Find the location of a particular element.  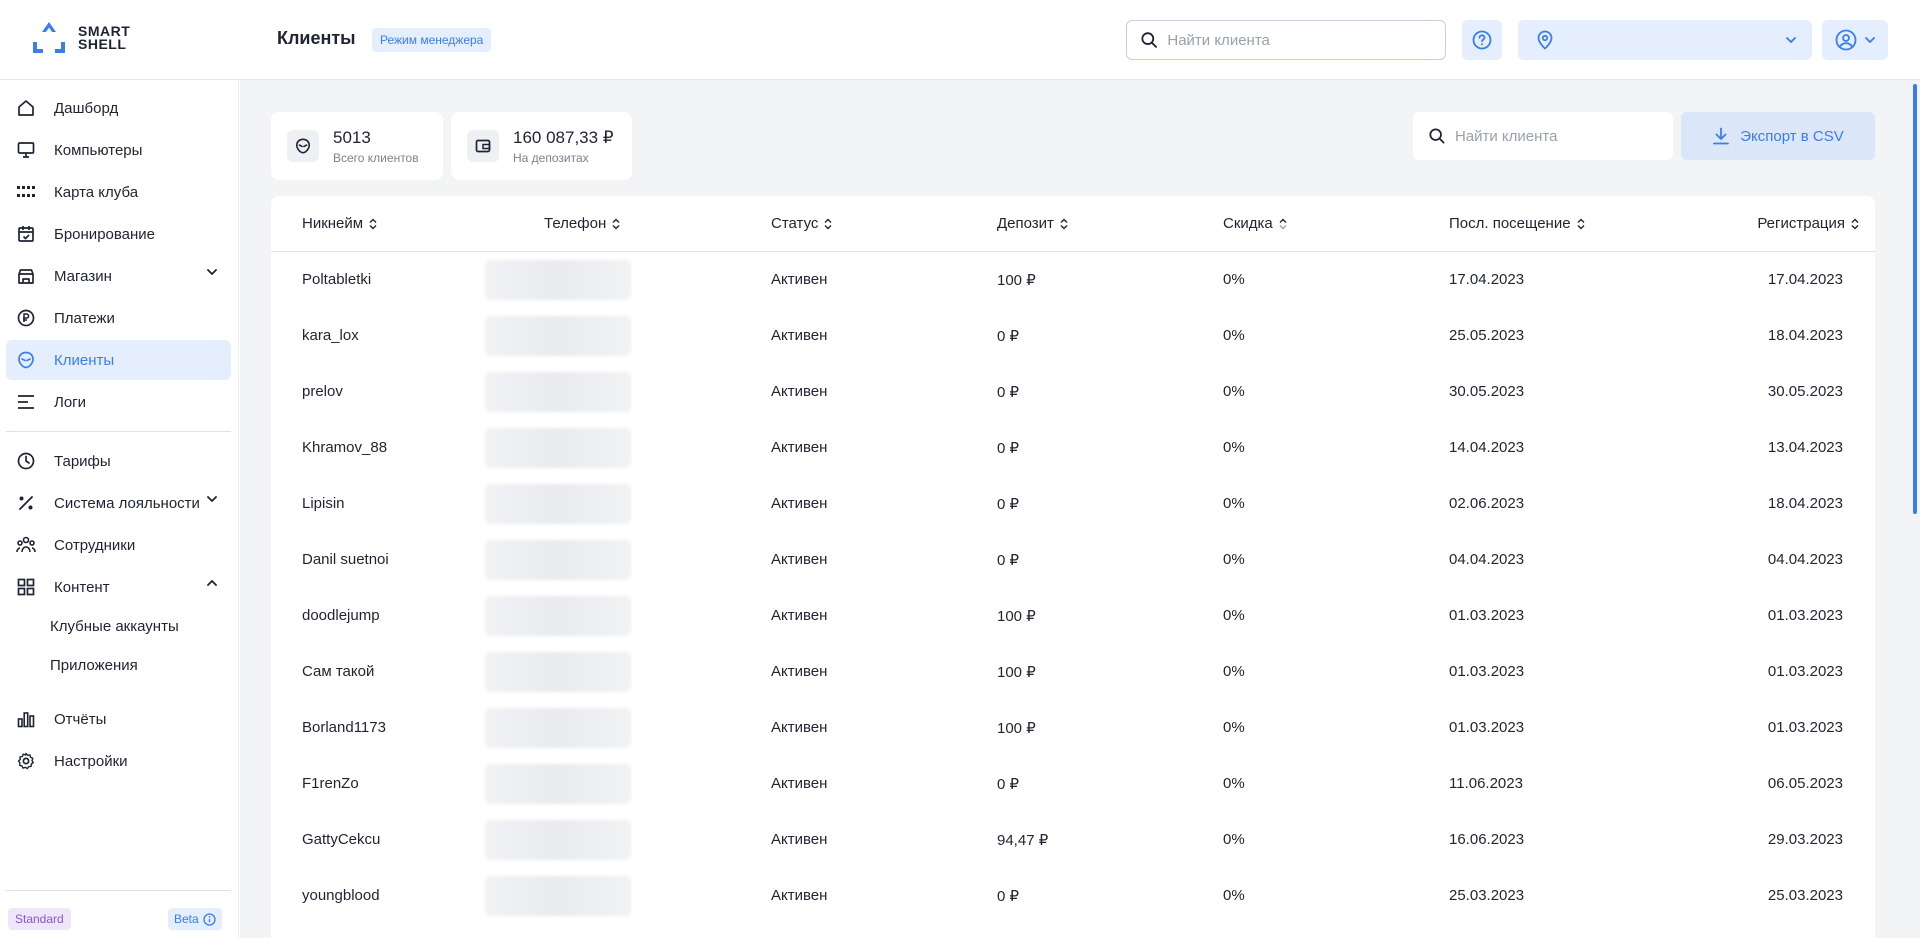

column-header-discount: Скидка is located at coordinates (1255, 223).